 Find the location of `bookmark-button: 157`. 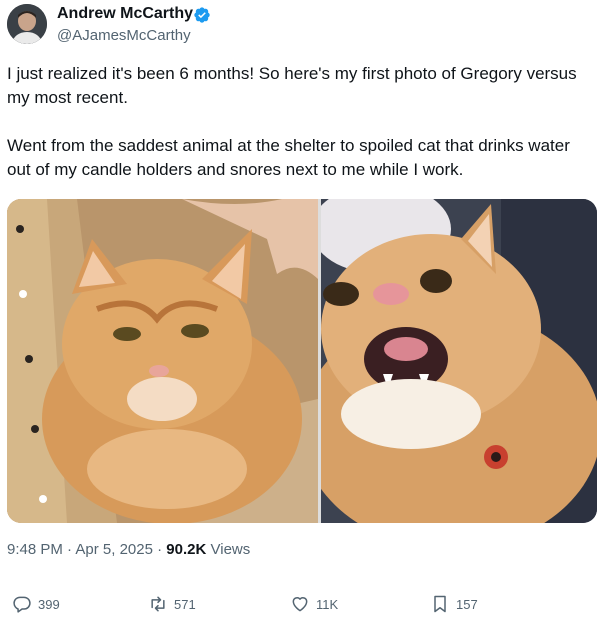

bookmark-button: 157 is located at coordinates (454, 604).